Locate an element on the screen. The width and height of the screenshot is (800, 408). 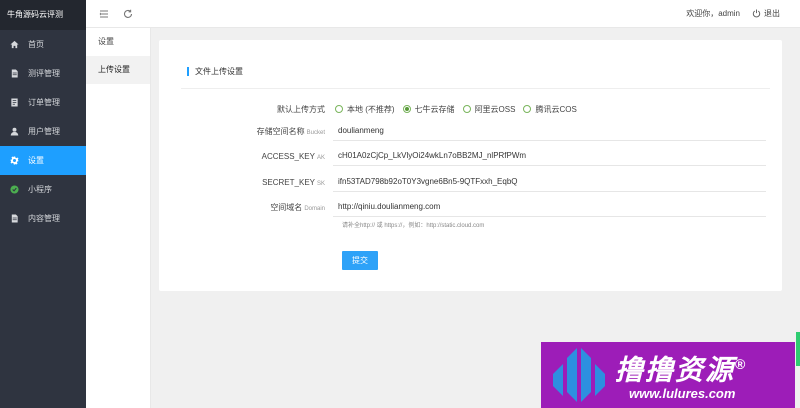
watermark-title: 撸撸资源® is located at coordinates (681, 367).